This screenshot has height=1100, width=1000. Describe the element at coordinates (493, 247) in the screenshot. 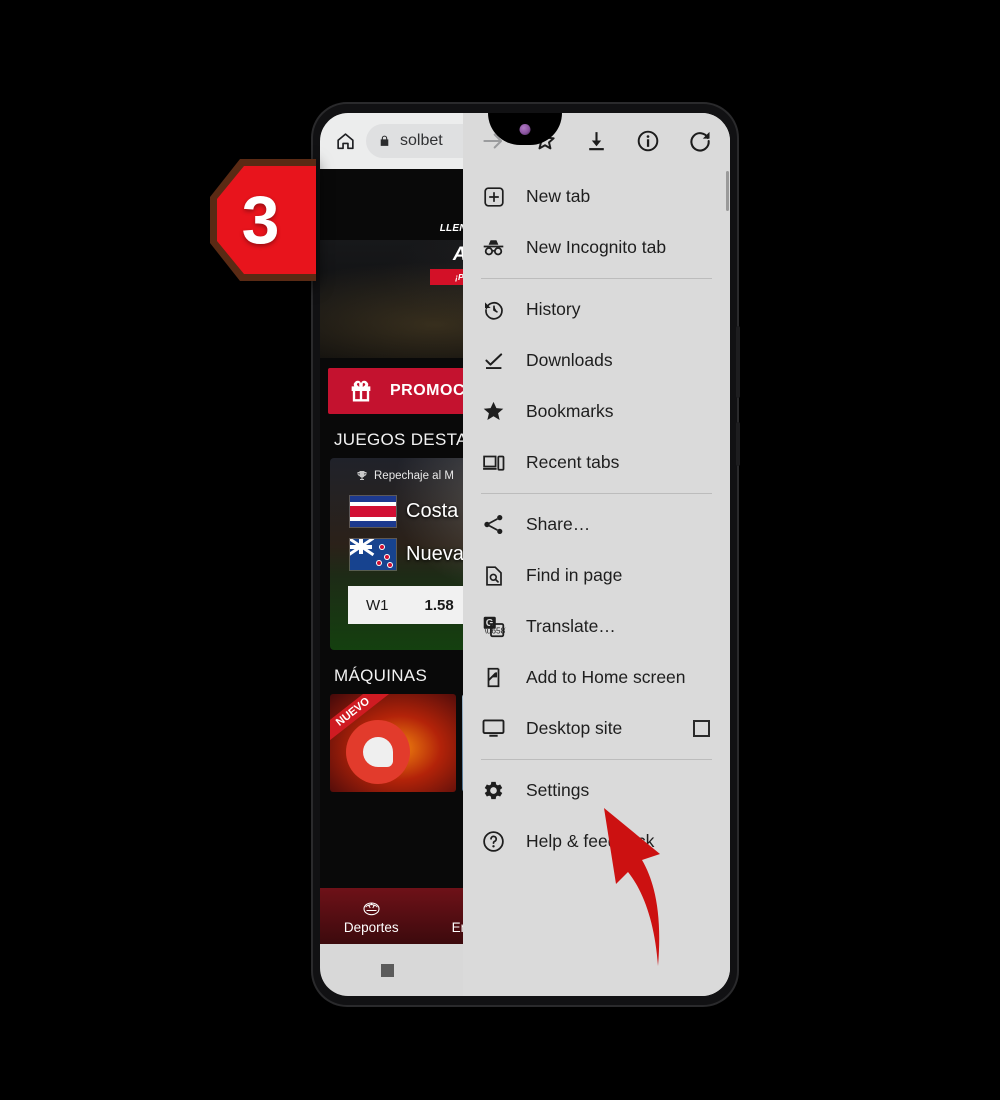

I see `incognito-icon` at that location.